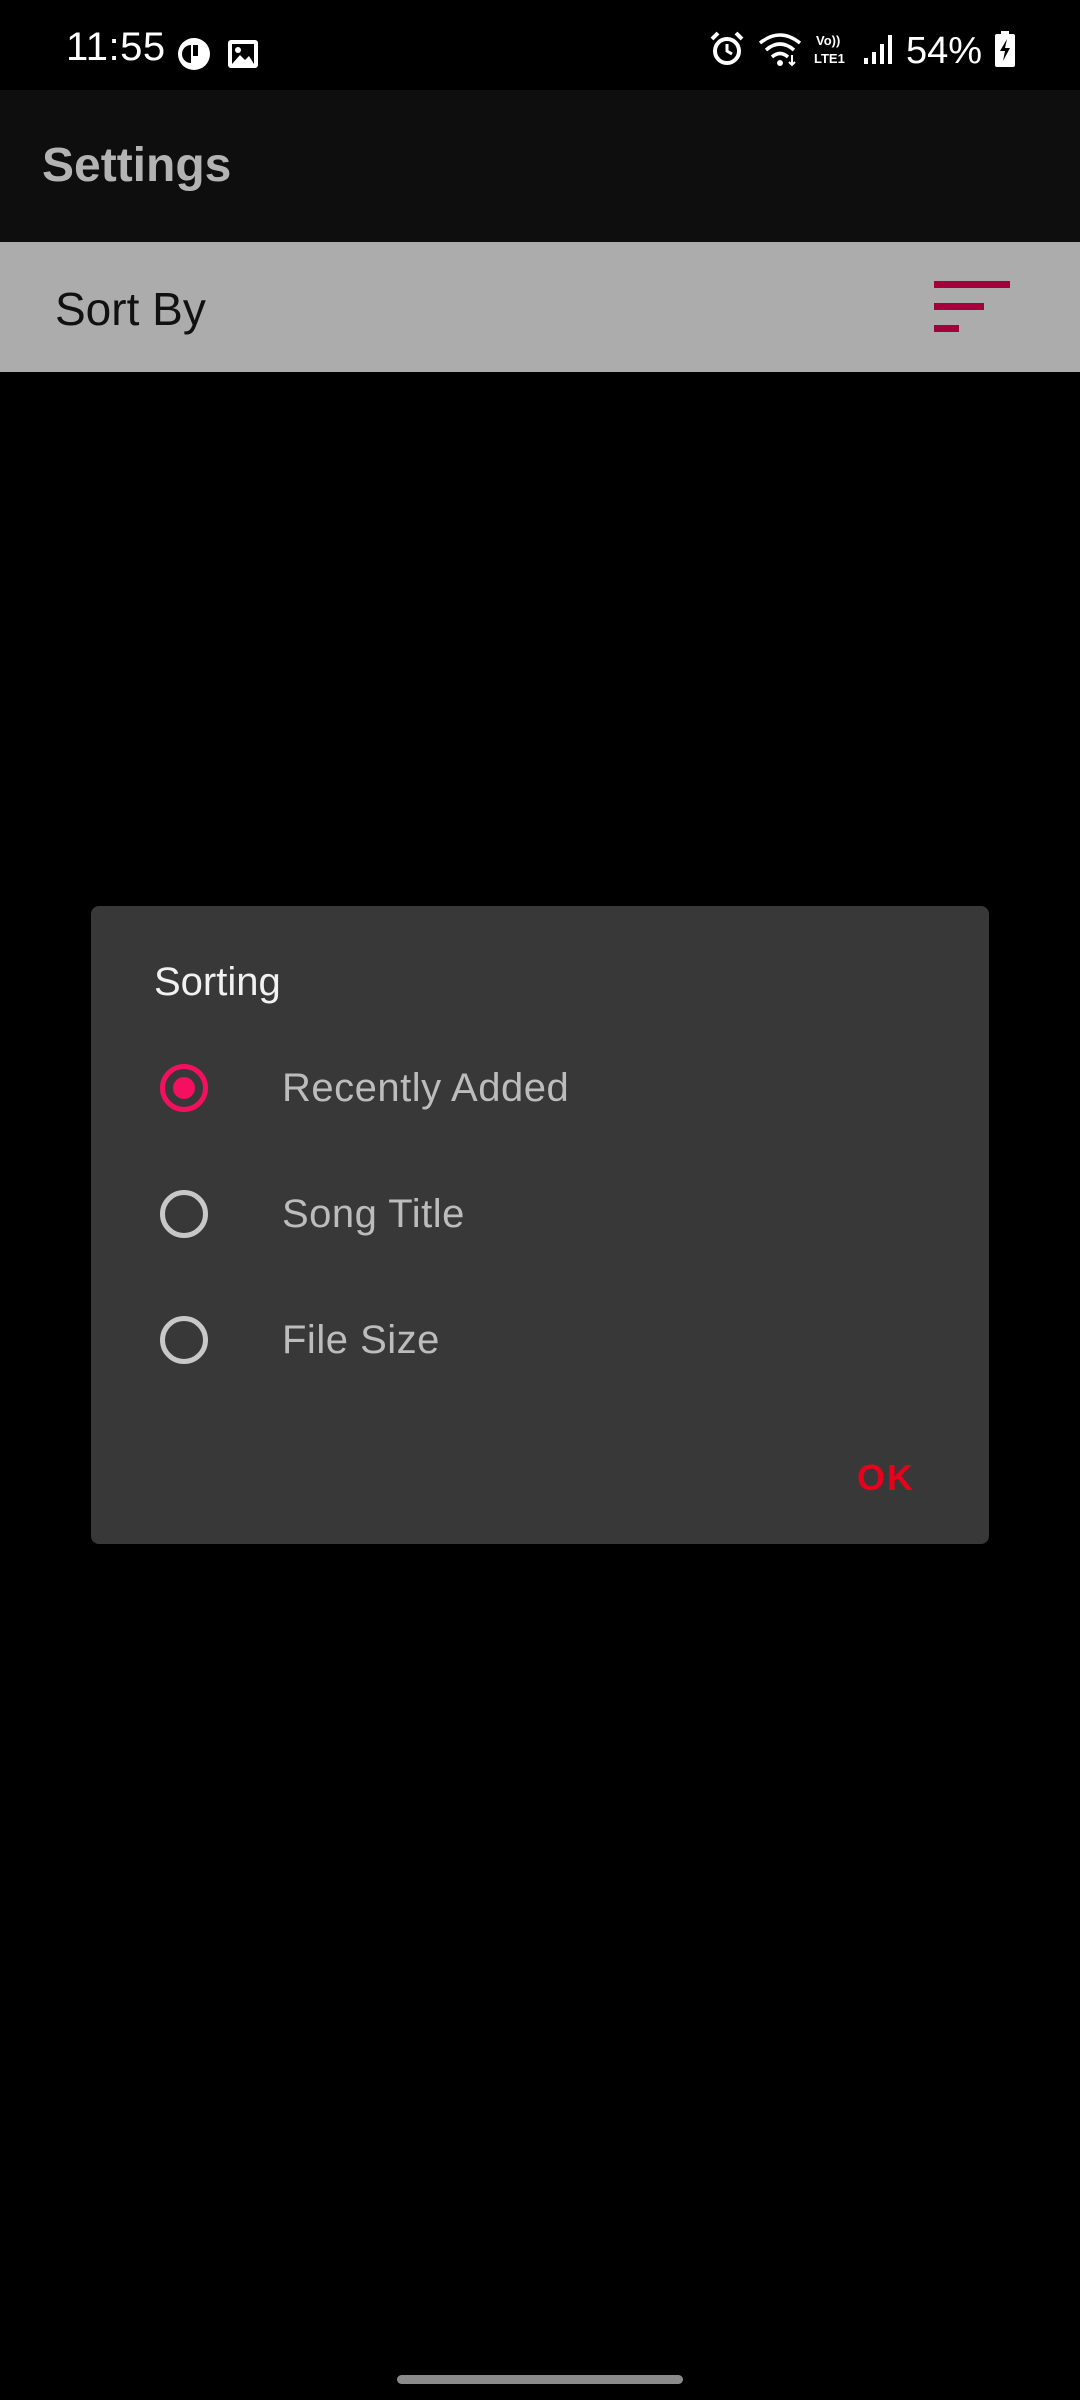 The image size is (1080, 2400). I want to click on svg-text: LTE1, so click(829, 58).